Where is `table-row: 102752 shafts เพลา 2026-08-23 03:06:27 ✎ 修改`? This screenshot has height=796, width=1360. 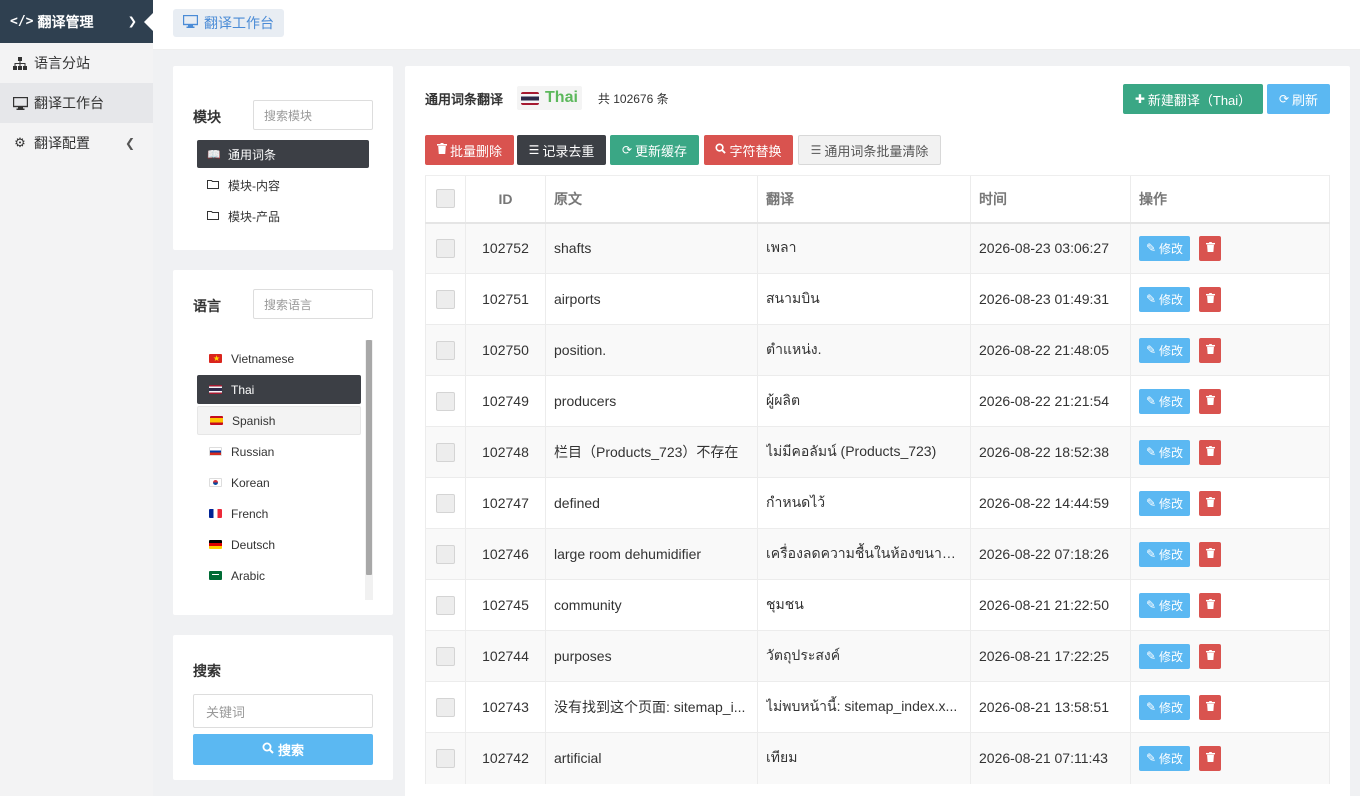 table-row: 102752 shafts เพลา 2026-08-23 03:06:27 ✎ 修改 is located at coordinates (877, 248).